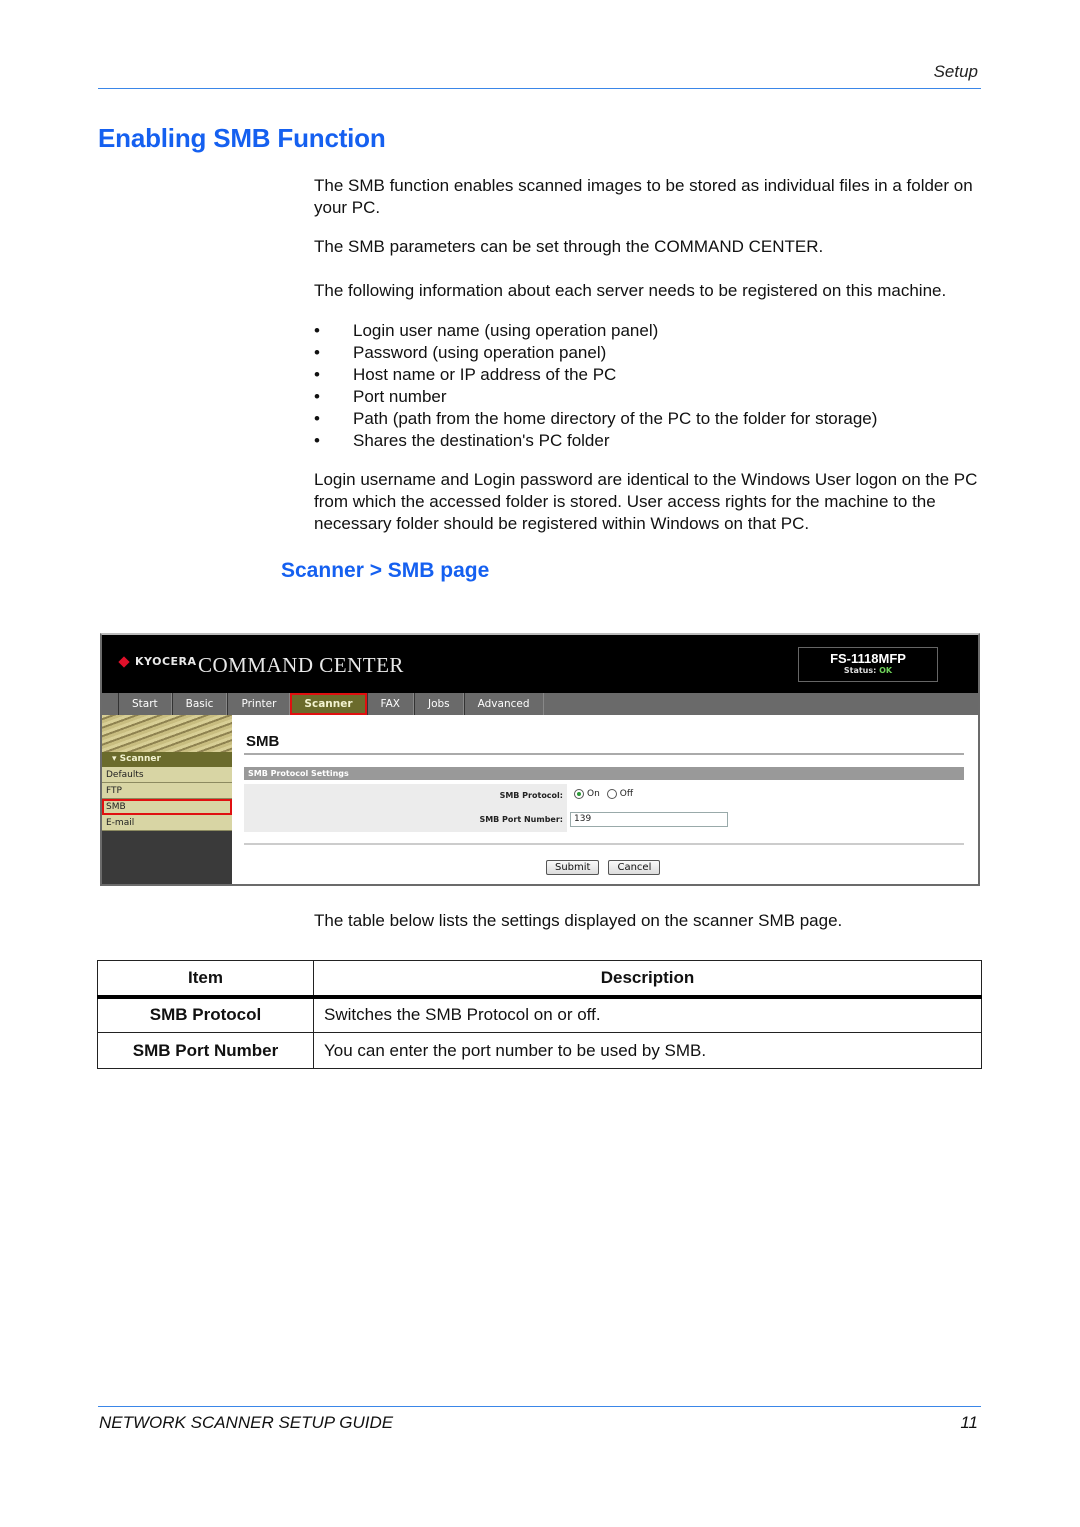 Image resolution: width=1080 pixels, height=1527 pixels. What do you see at coordinates (521, 819) in the screenshot?
I see `smb-port-label: SMB Port Number:` at bounding box center [521, 819].